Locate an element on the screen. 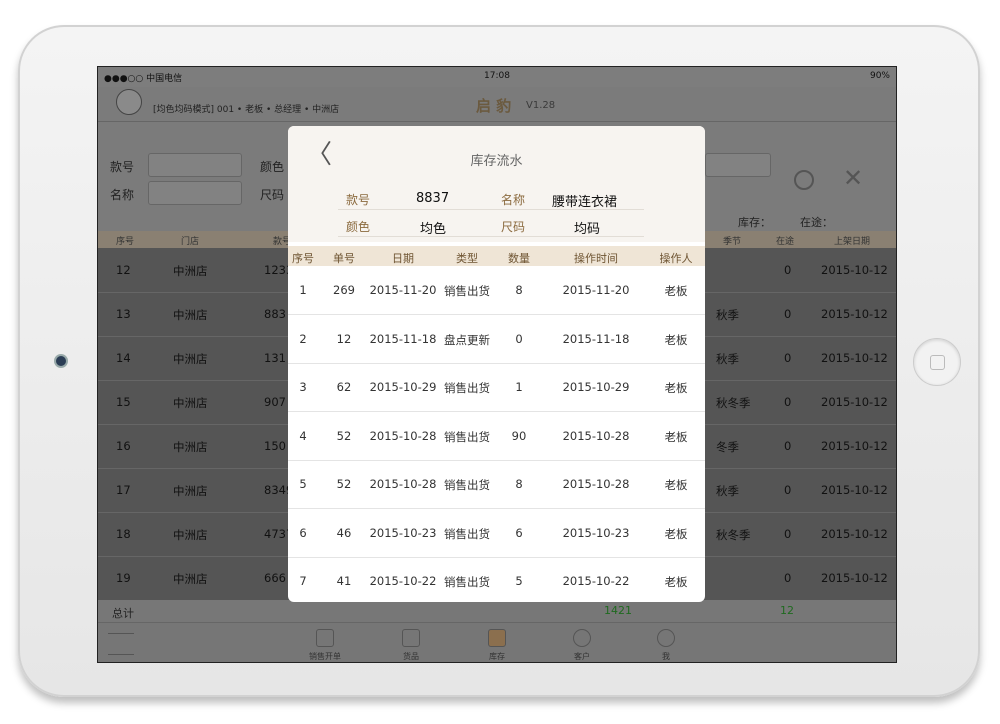 This screenshot has width=1000, height=724. flow-cell-no: 269 is located at coordinates (344, 290).